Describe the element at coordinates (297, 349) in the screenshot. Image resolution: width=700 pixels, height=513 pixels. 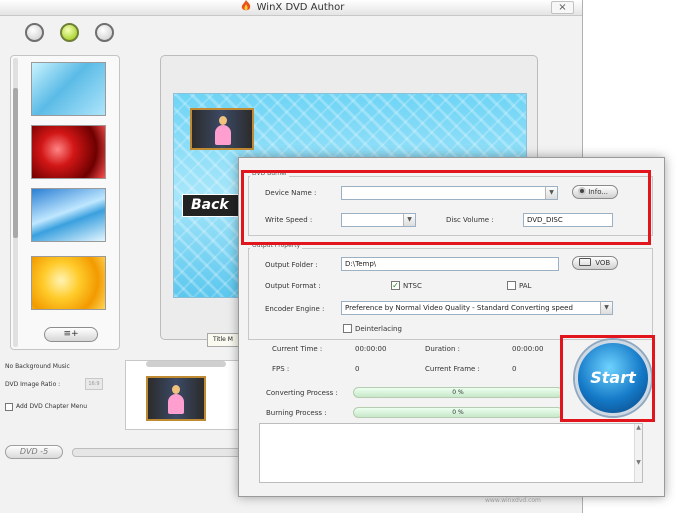
I see `current-time-label: Current Time :` at that location.